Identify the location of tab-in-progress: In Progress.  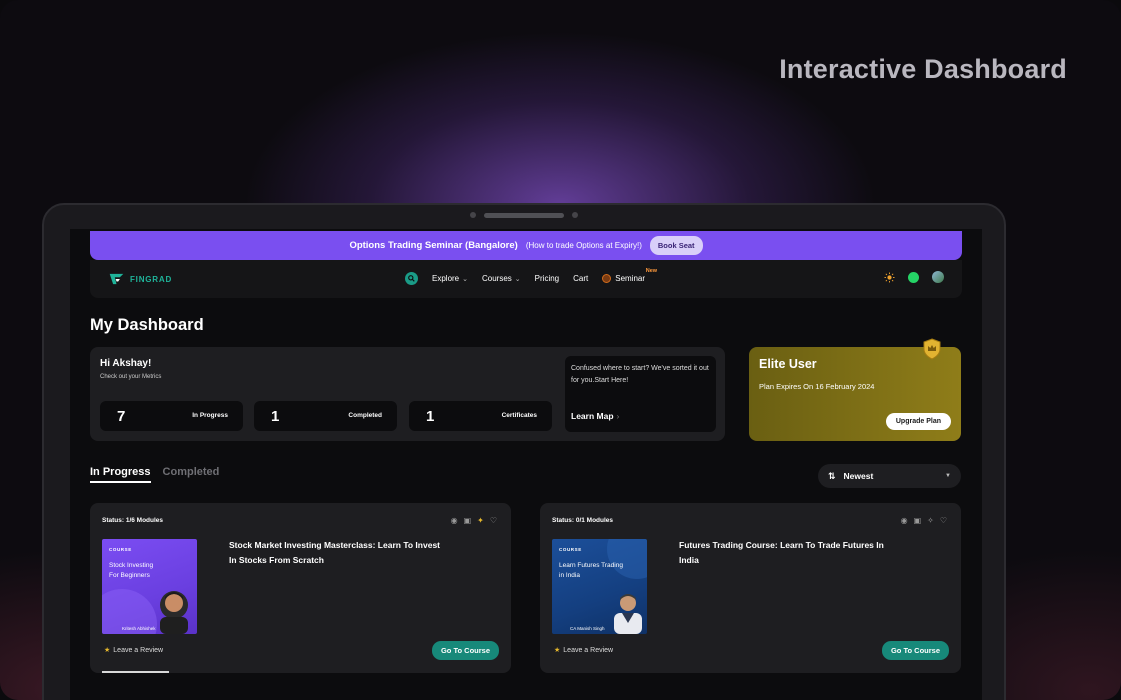
(120, 474).